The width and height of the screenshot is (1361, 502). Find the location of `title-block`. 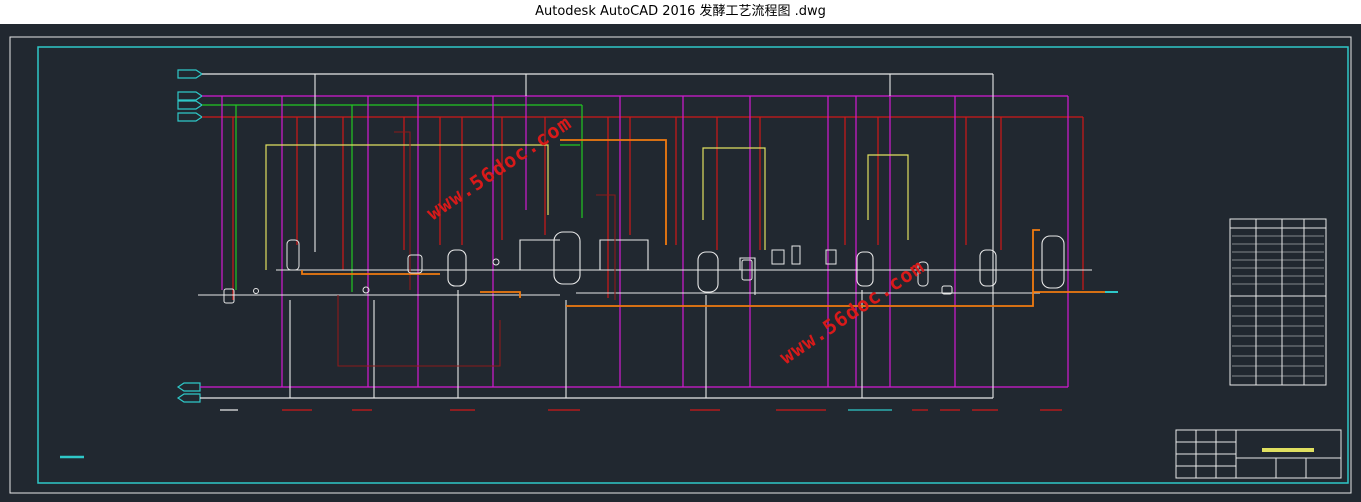

title-block is located at coordinates (1258, 454).